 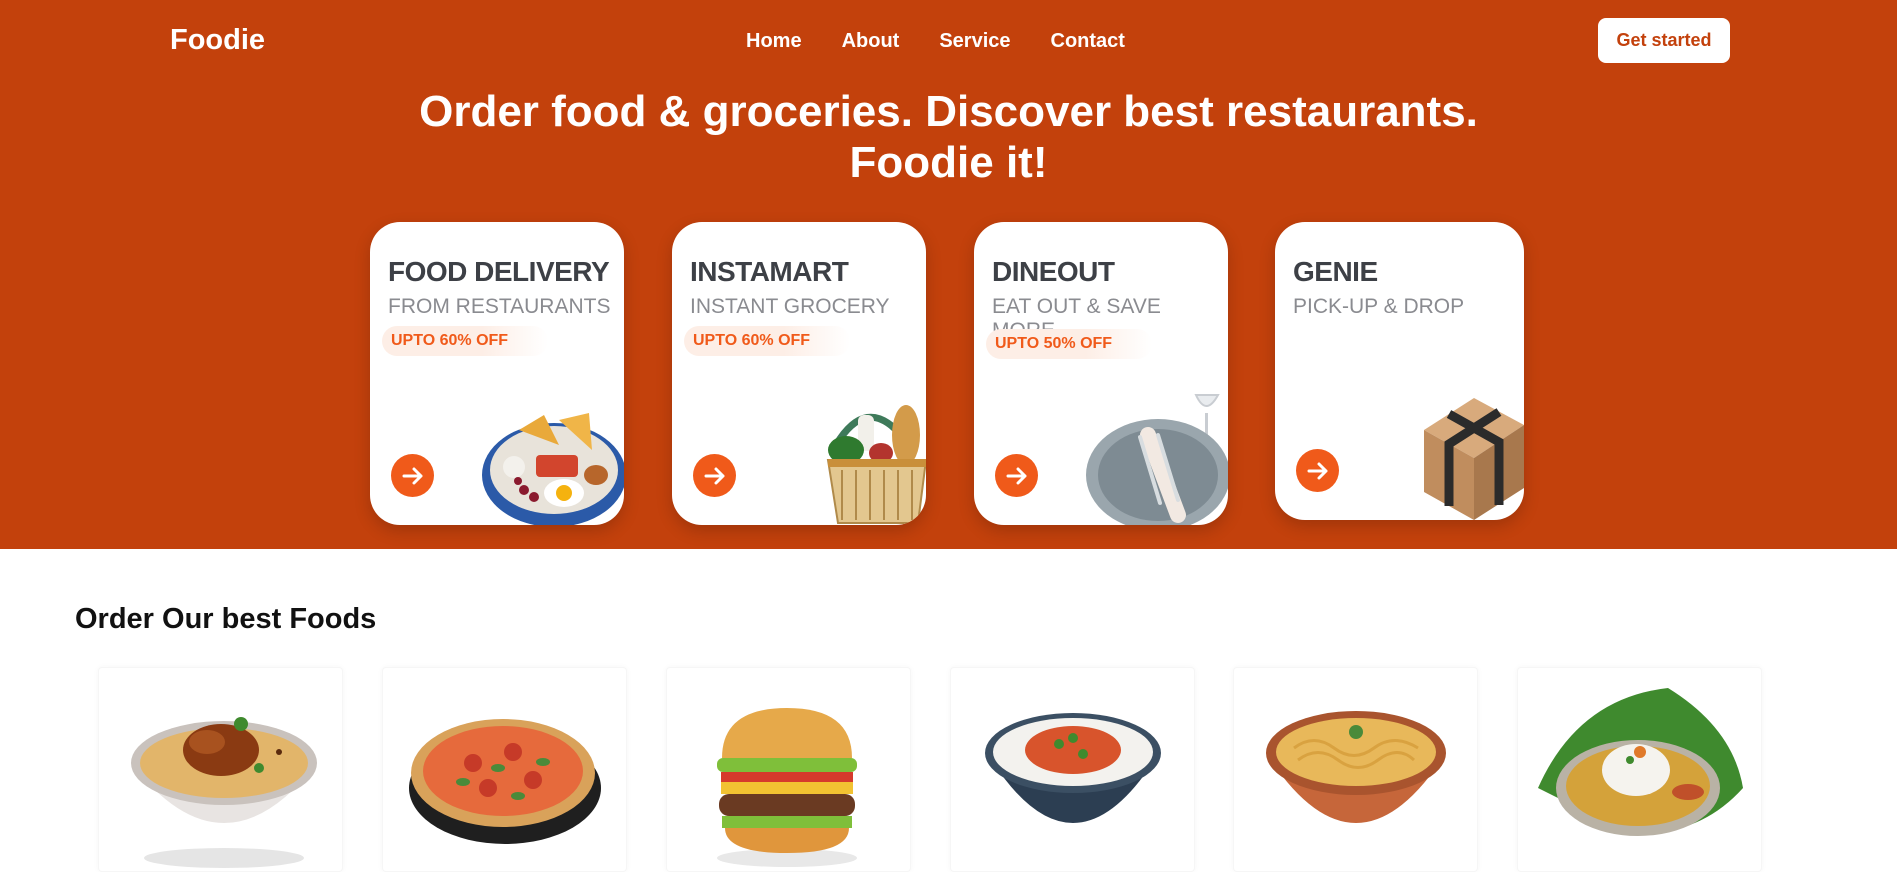 I want to click on food-card-rice-leaf-platter, so click(x=1639, y=769).